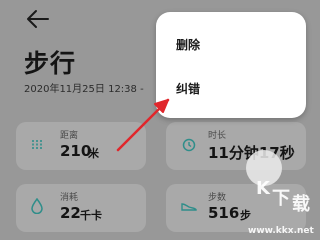  I want to click on back-arrow-icon, so click(39, 19).